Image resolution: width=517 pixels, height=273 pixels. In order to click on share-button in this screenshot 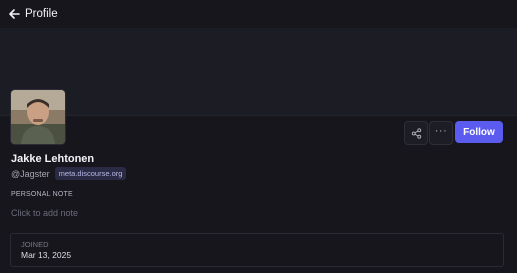, I will do `click(416, 133)`.